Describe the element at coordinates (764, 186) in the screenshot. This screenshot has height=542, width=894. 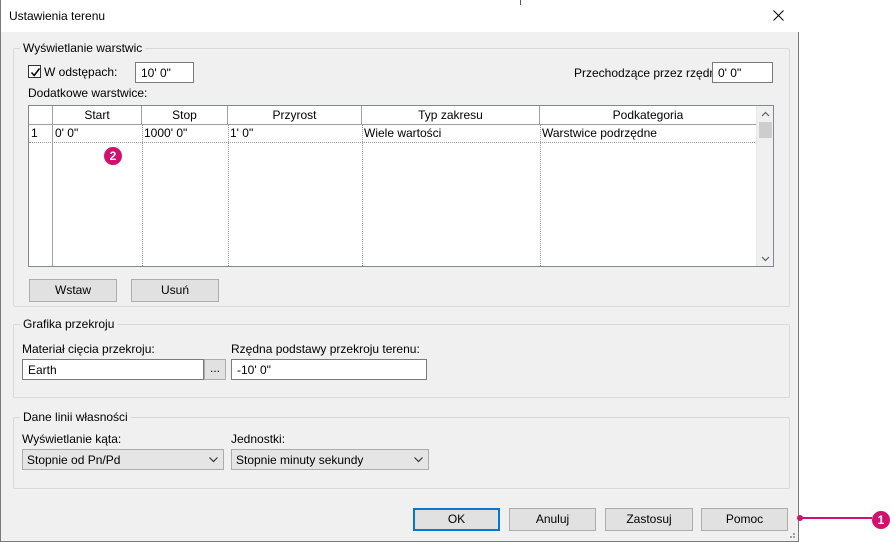
I see `table-scrollbar` at that location.